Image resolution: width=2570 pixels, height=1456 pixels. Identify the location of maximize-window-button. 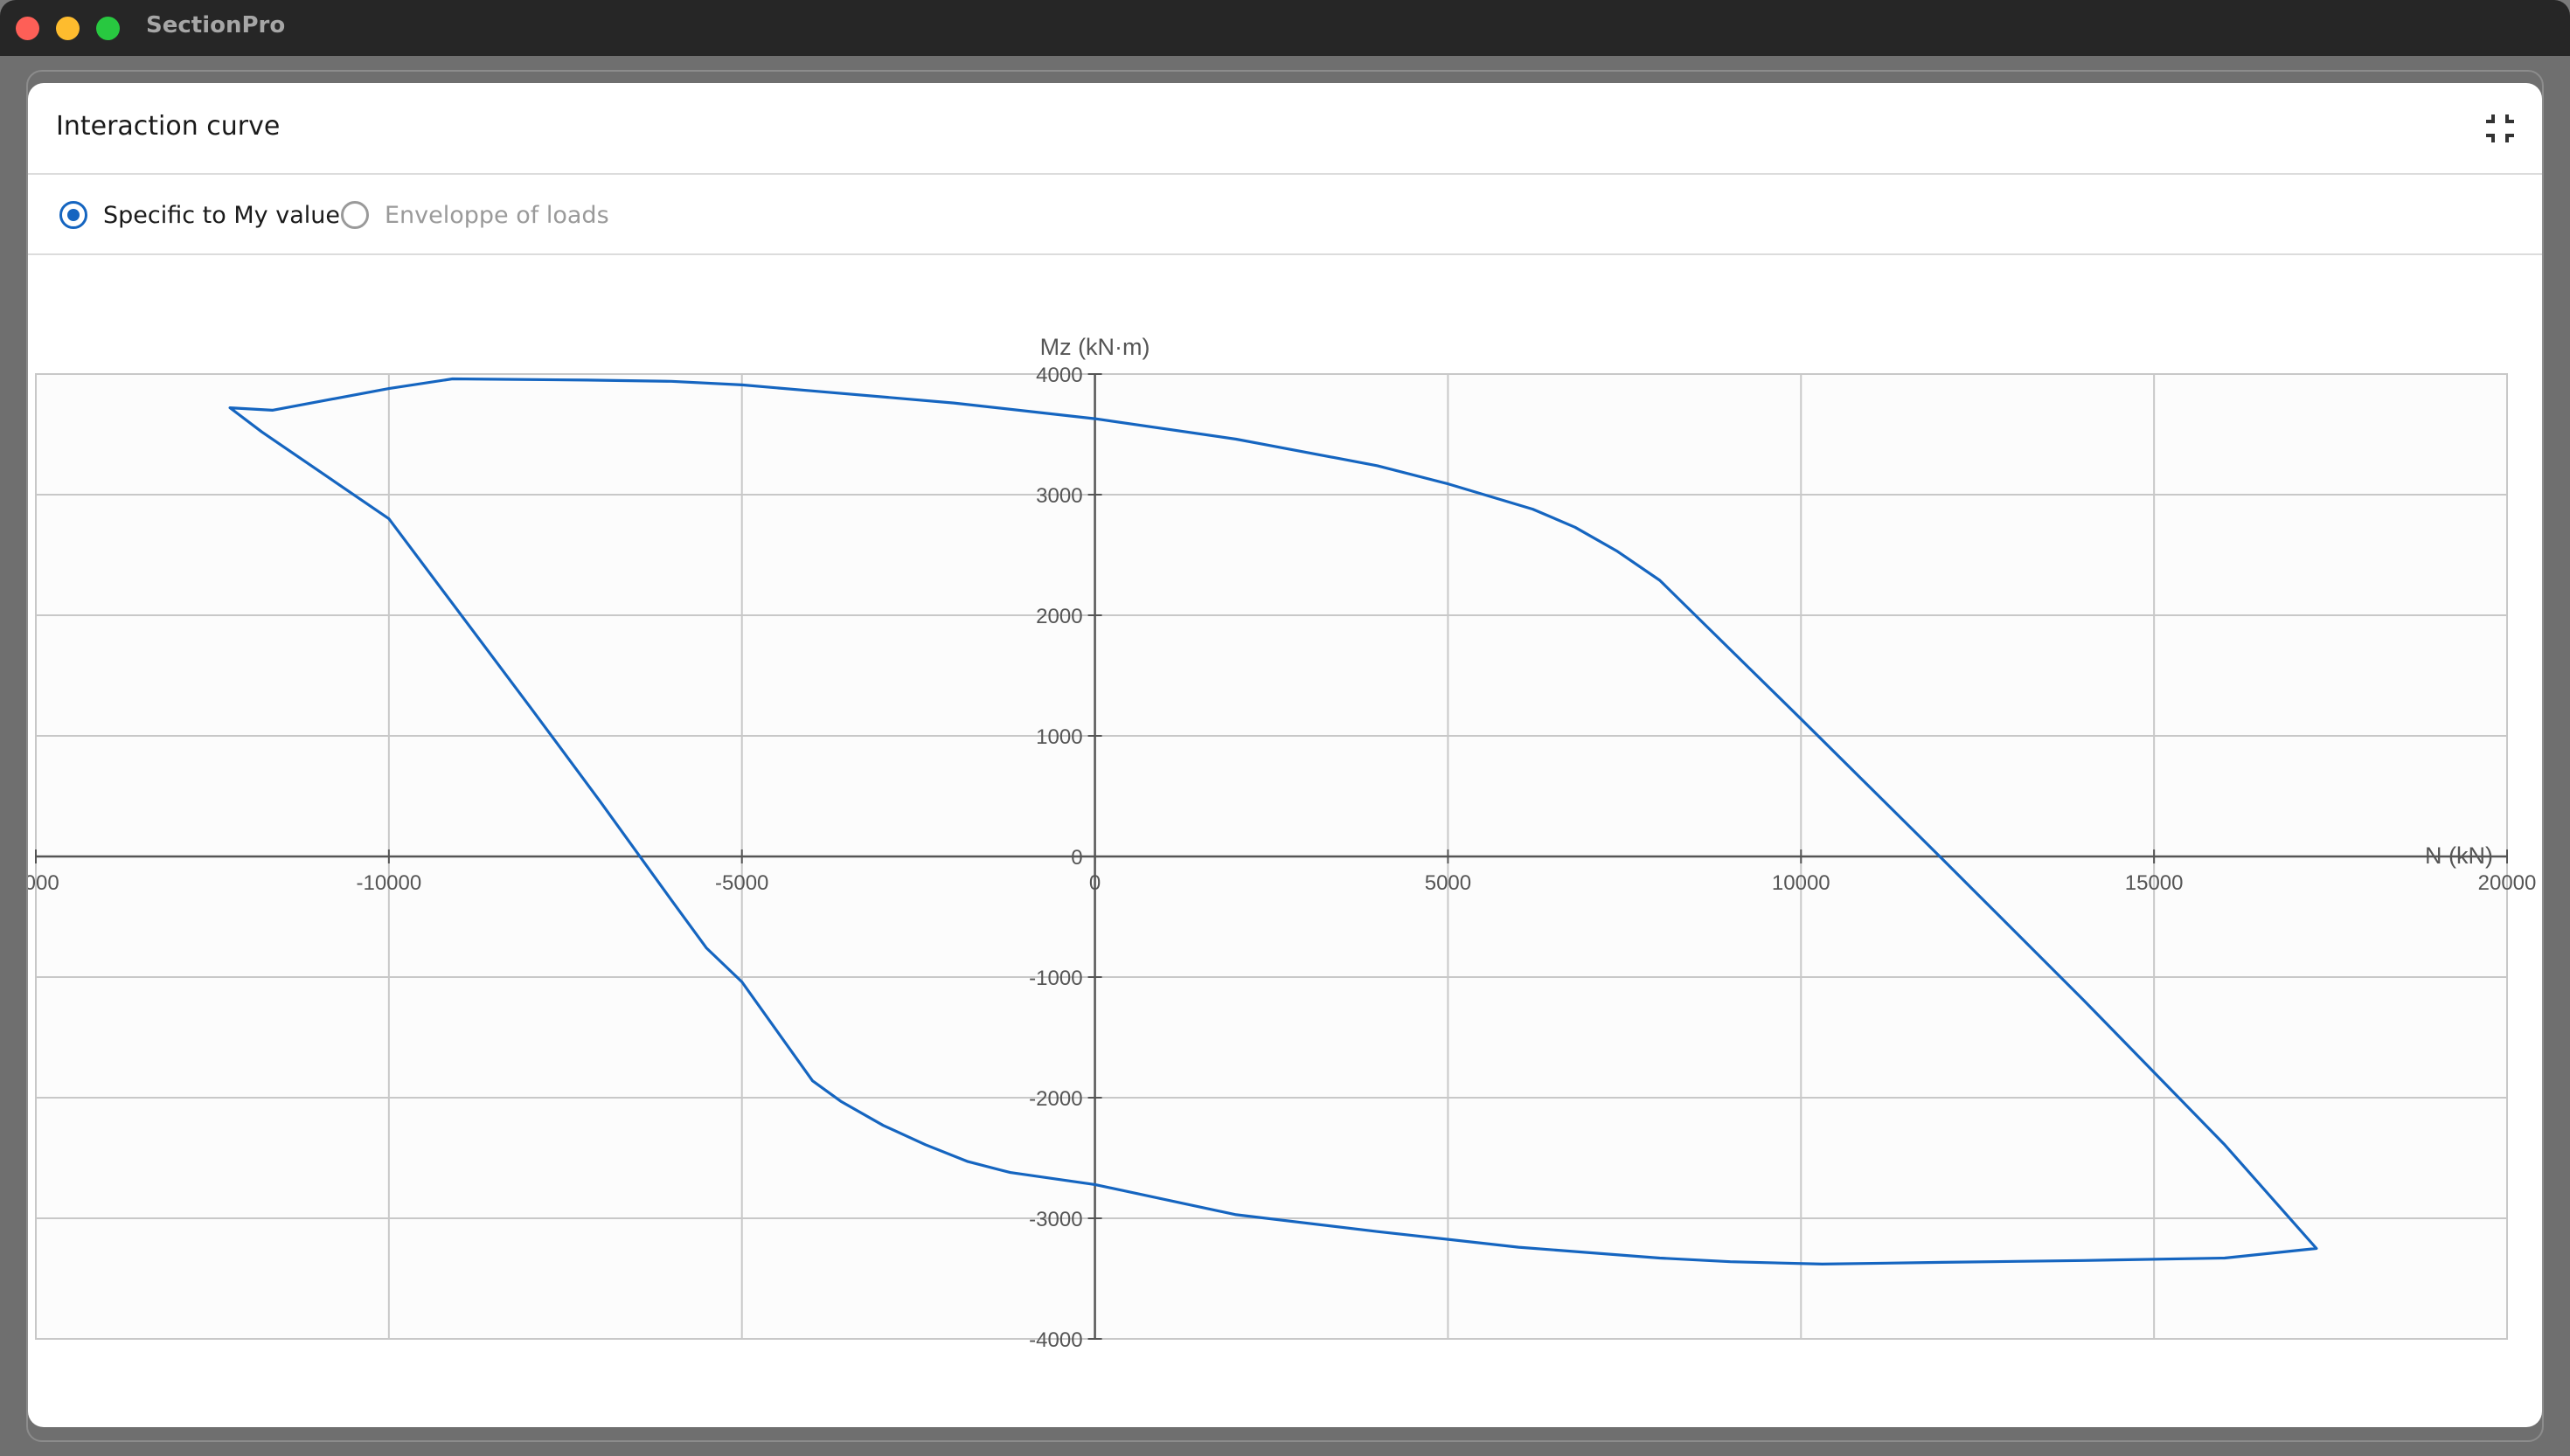
(108, 28).